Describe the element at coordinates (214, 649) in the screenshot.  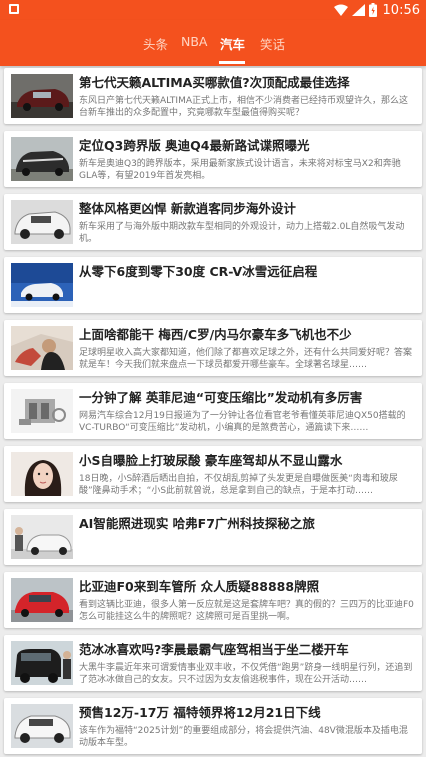
I see `news-title: 范冰冰喜欢吗?李晨最霸气座驾相当于坐二楼开车` at that location.